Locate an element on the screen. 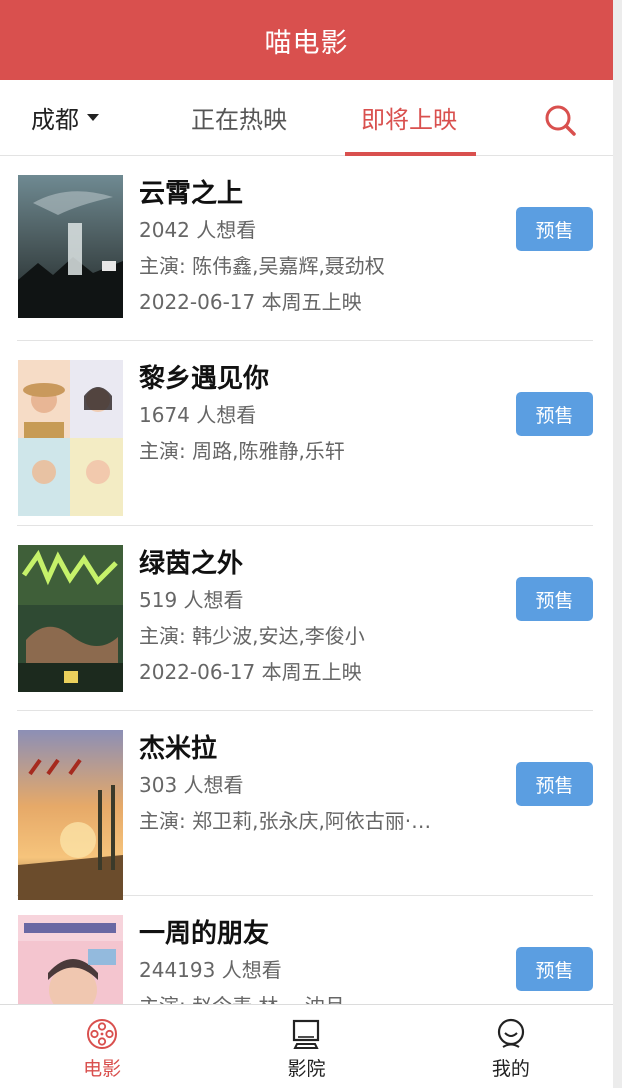 The height and width of the screenshot is (1088, 622). app-title: 喵电影 is located at coordinates (306, 43).